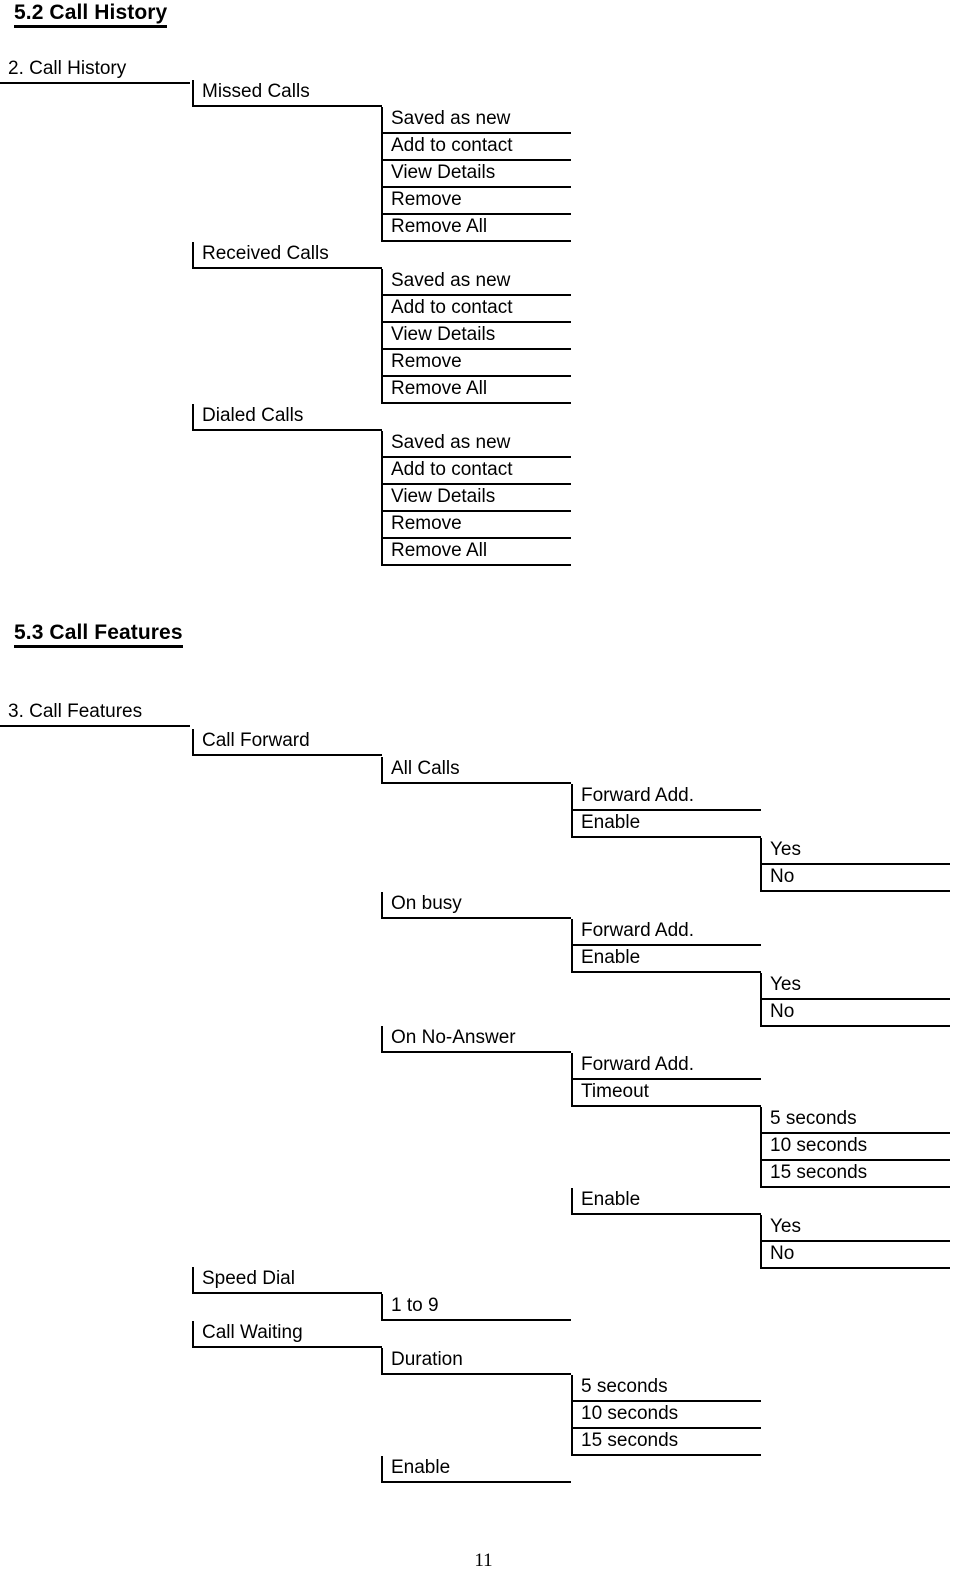  I want to click on tree-node-label: Duration, so click(427, 1359).